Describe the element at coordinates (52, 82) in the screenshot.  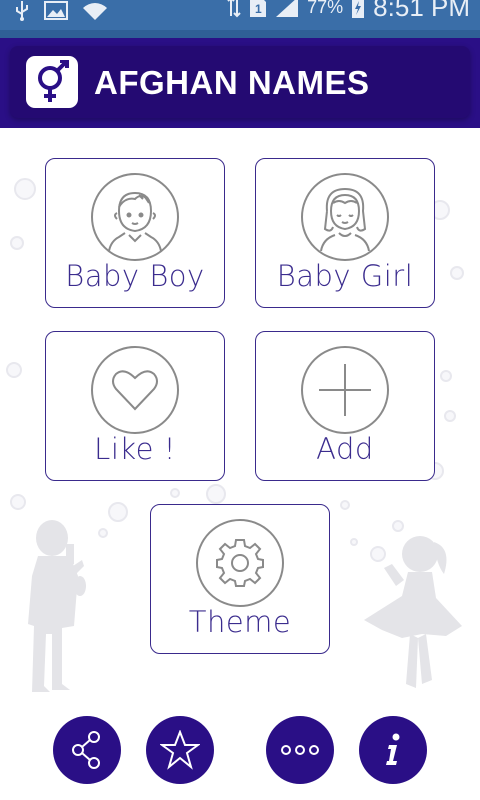
I see `gender-symbol-icon` at that location.